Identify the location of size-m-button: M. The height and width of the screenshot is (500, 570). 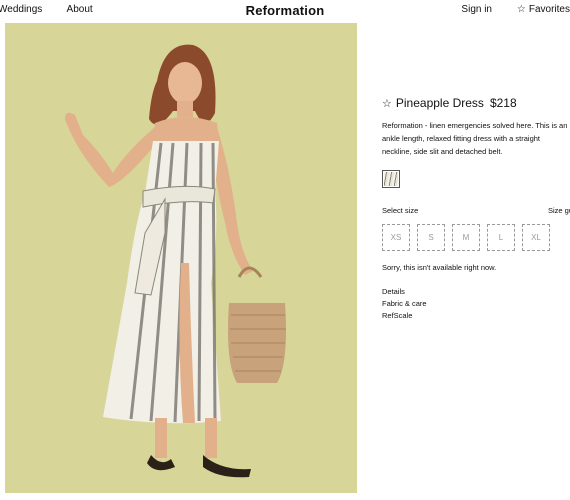
(466, 237).